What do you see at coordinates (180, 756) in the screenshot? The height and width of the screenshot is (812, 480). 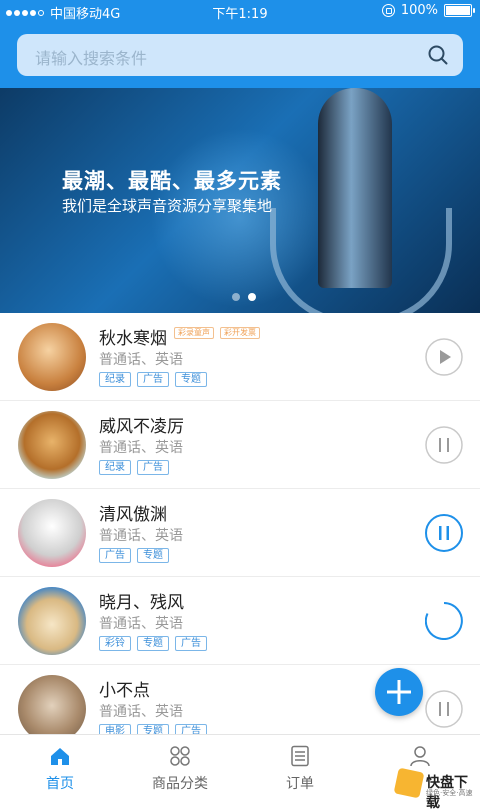 I see `category-icon` at bounding box center [180, 756].